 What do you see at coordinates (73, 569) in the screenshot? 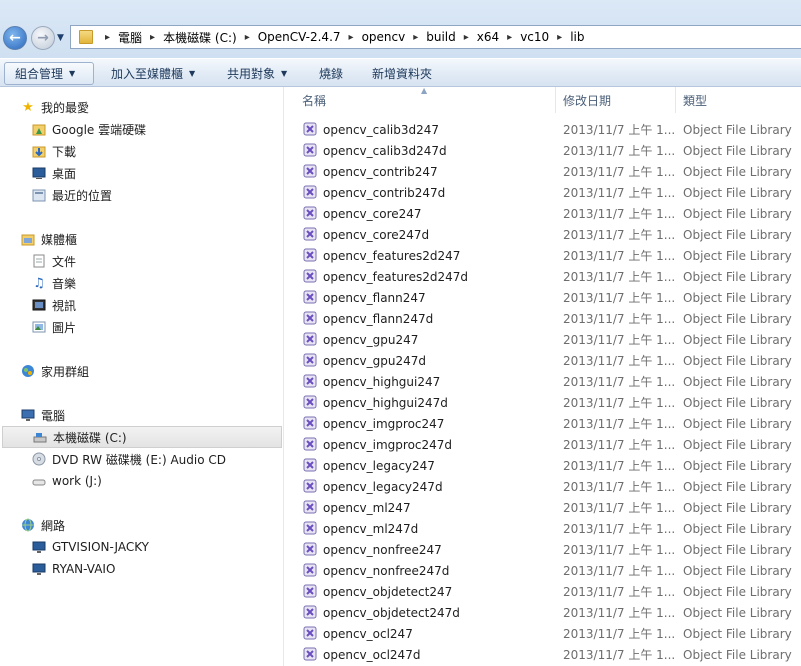
I see `nav-item-network-computer: RYAN-VAIO` at bounding box center [73, 569].